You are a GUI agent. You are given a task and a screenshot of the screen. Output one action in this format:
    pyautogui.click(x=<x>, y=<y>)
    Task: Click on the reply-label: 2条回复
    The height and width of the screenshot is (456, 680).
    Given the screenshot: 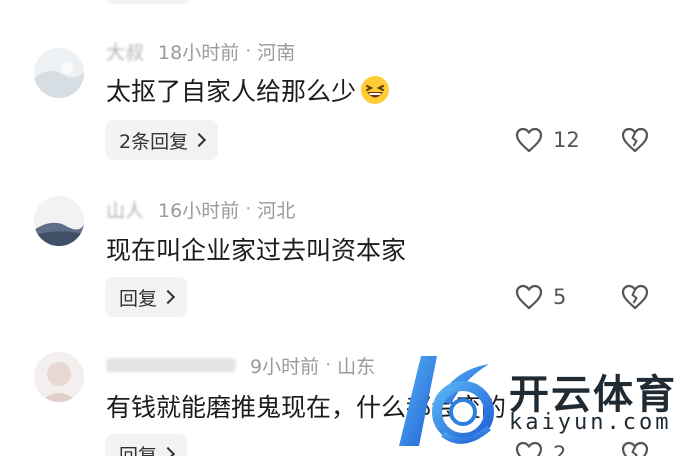 What is the action you would take?
    pyautogui.click(x=154, y=141)
    